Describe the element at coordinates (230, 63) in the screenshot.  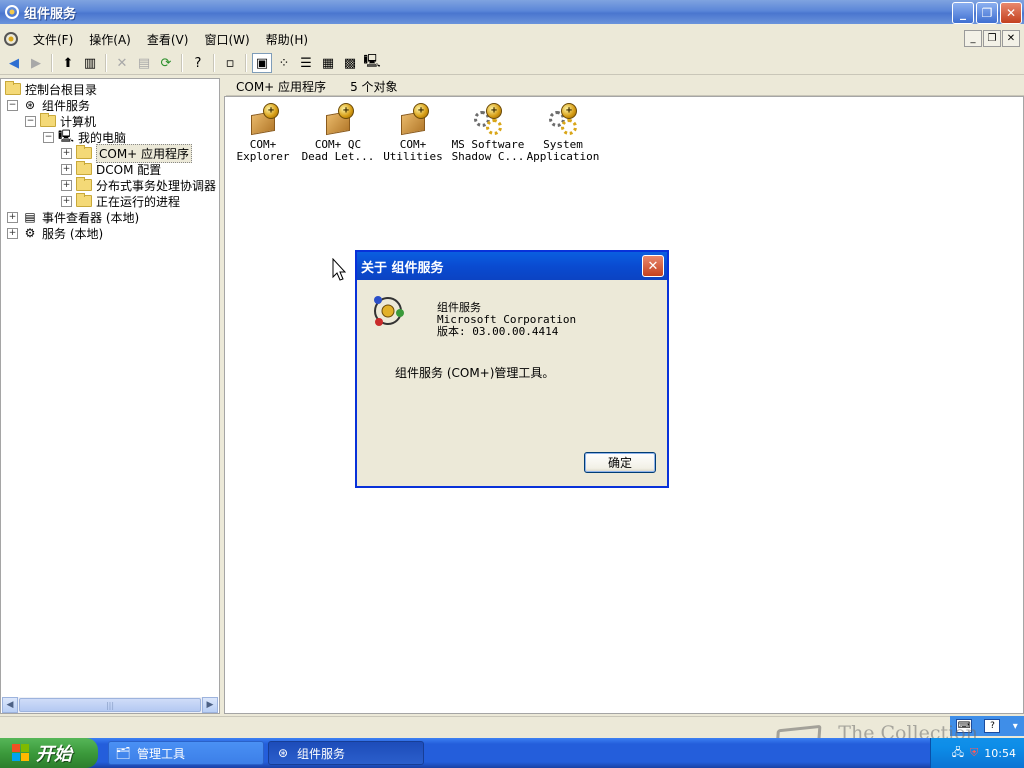
I see `new-window-icon: ▫` at that location.